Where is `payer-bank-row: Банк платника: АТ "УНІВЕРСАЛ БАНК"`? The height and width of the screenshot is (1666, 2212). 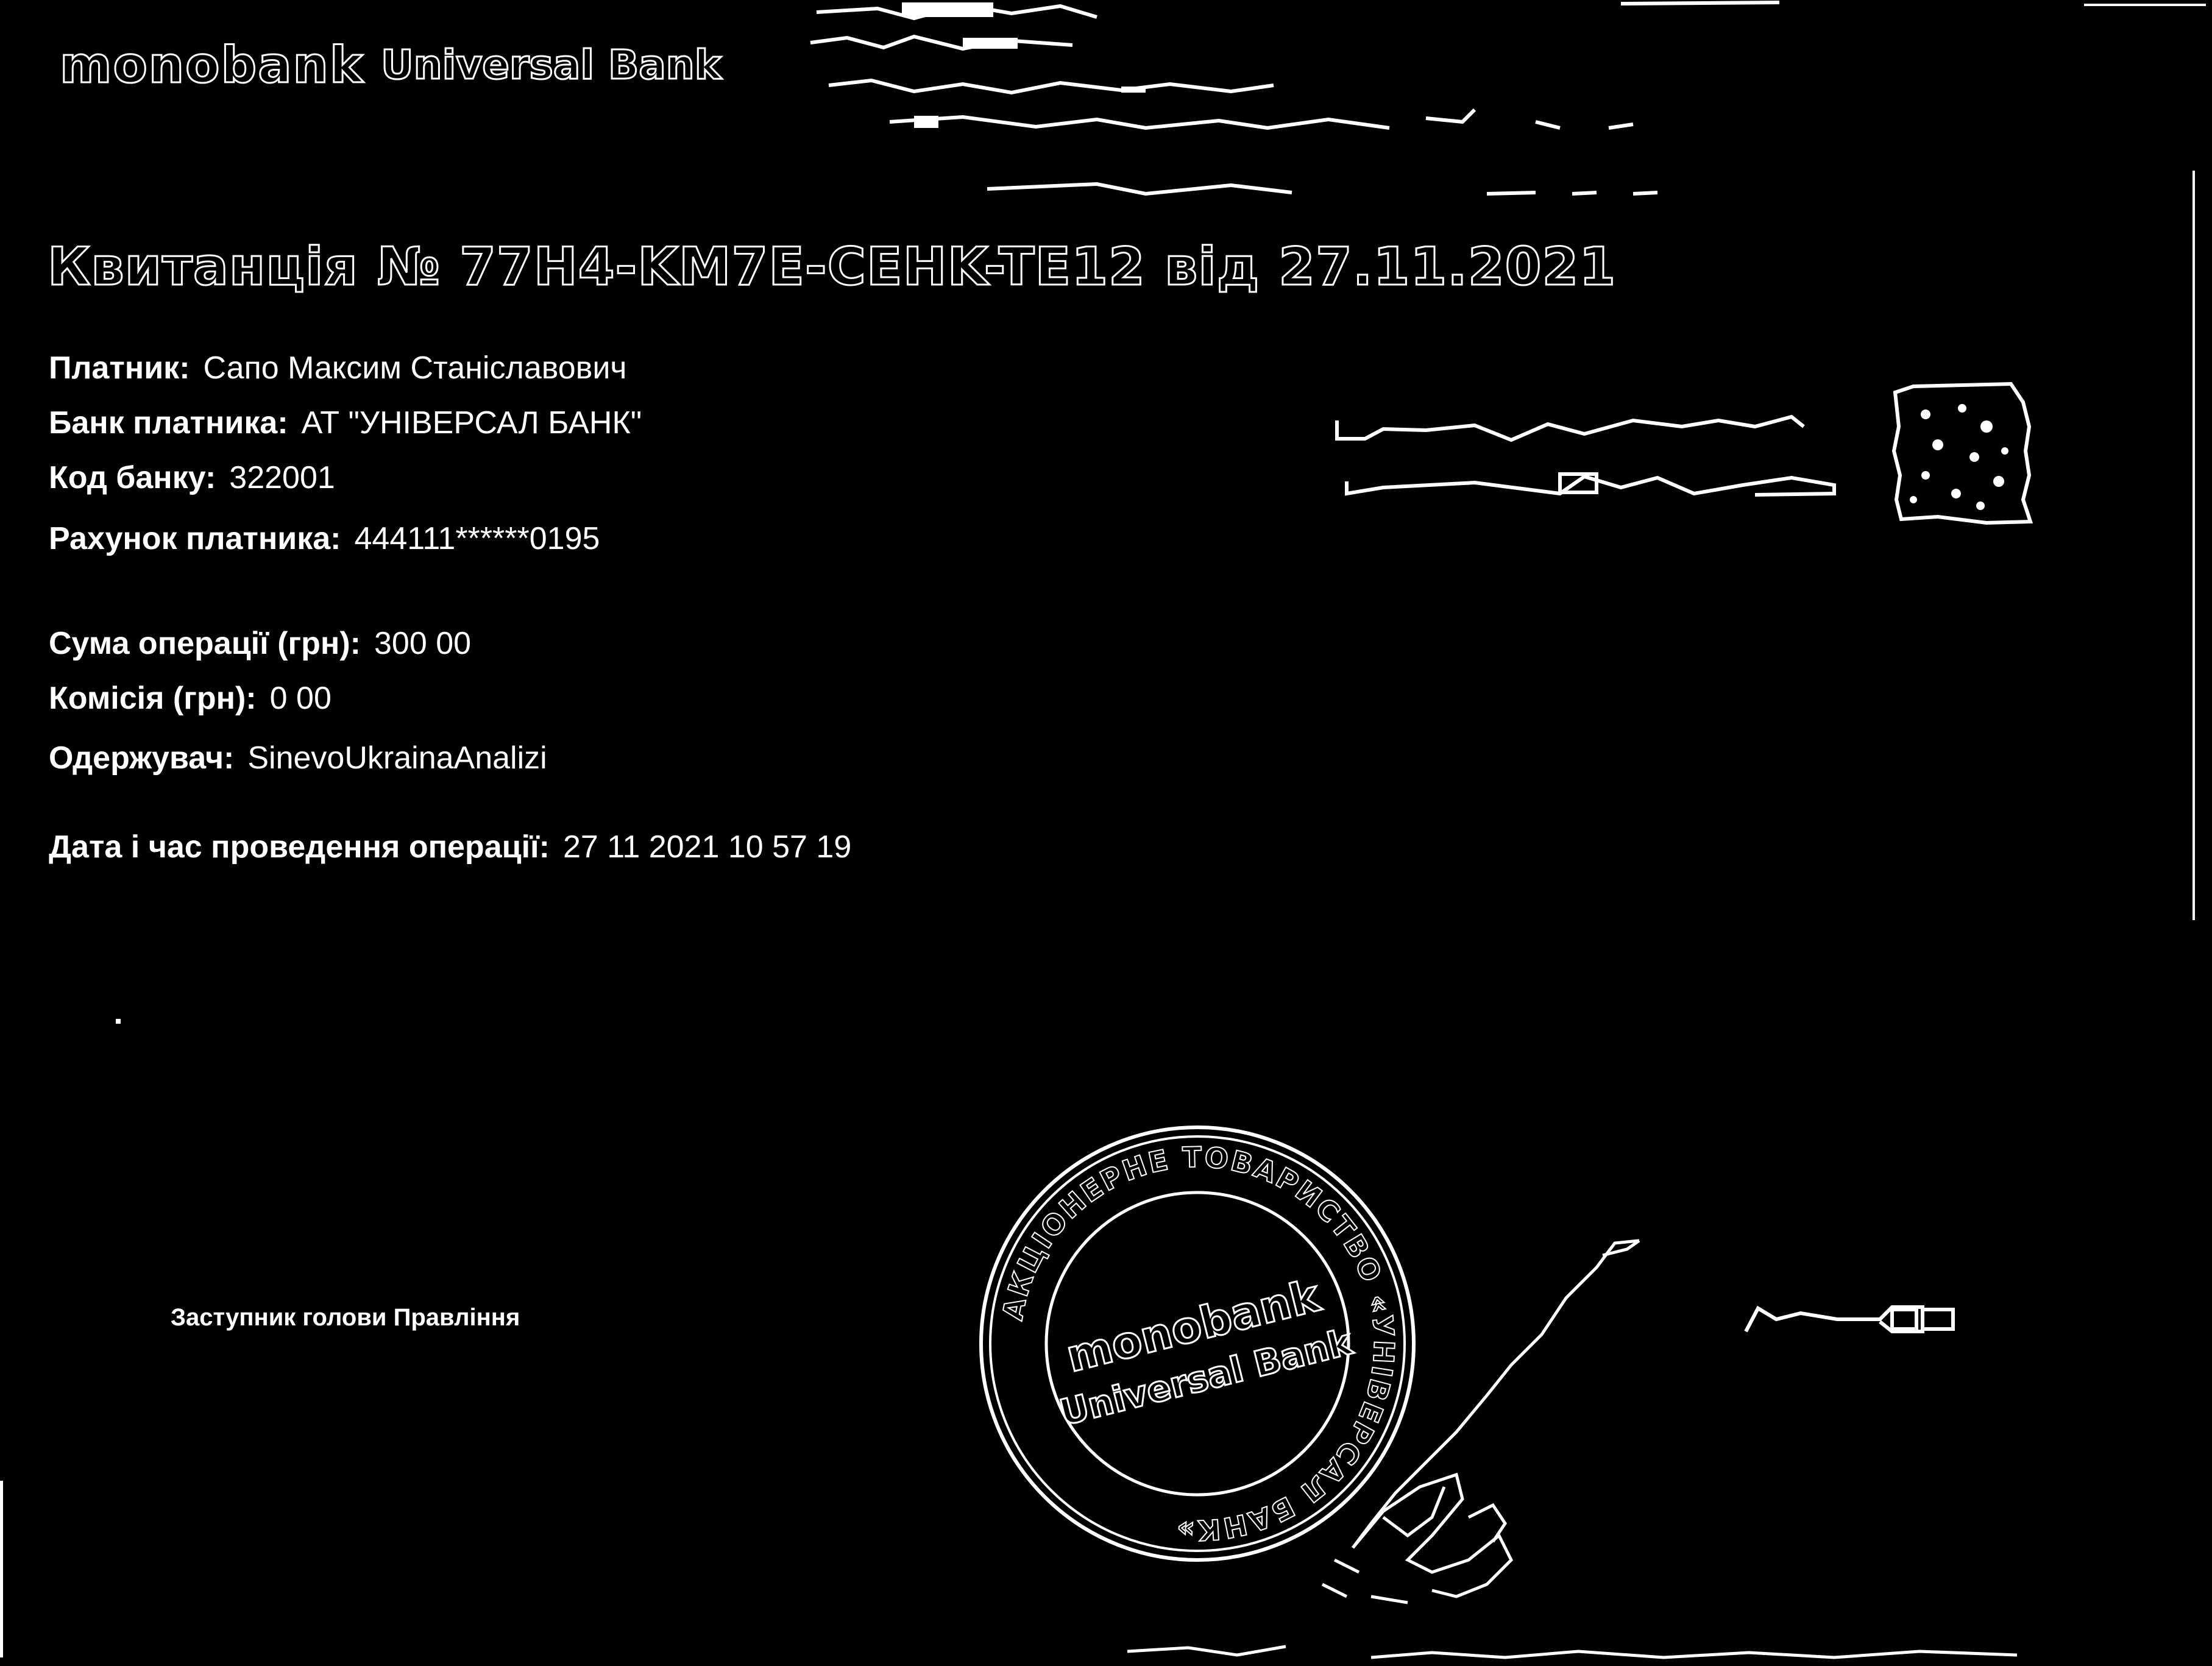
payer-bank-row: Банк платника: АТ "УНІВЕРСАЛ БАНК" is located at coordinates (345, 423).